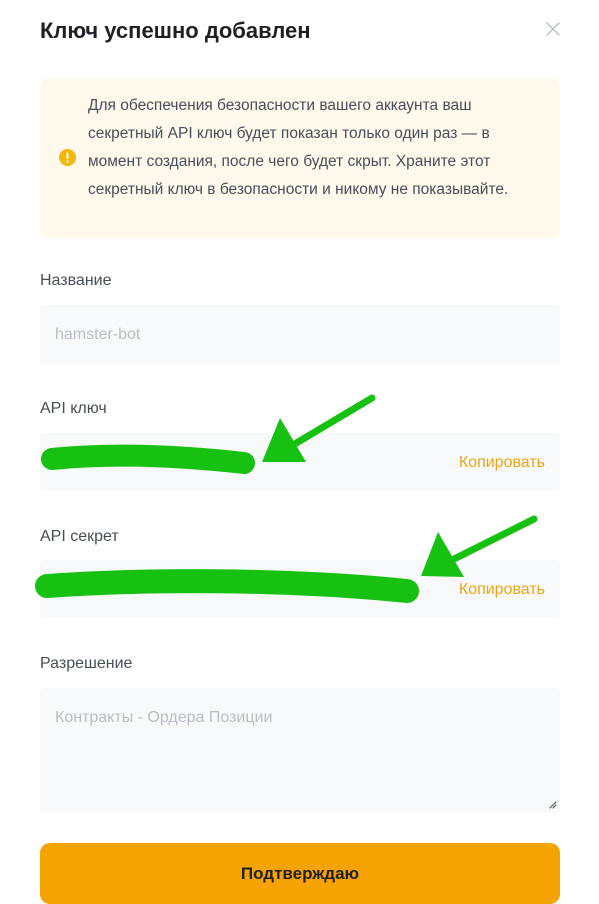  What do you see at coordinates (79, 536) in the screenshot?
I see `api-secret-label: API секрет` at bounding box center [79, 536].